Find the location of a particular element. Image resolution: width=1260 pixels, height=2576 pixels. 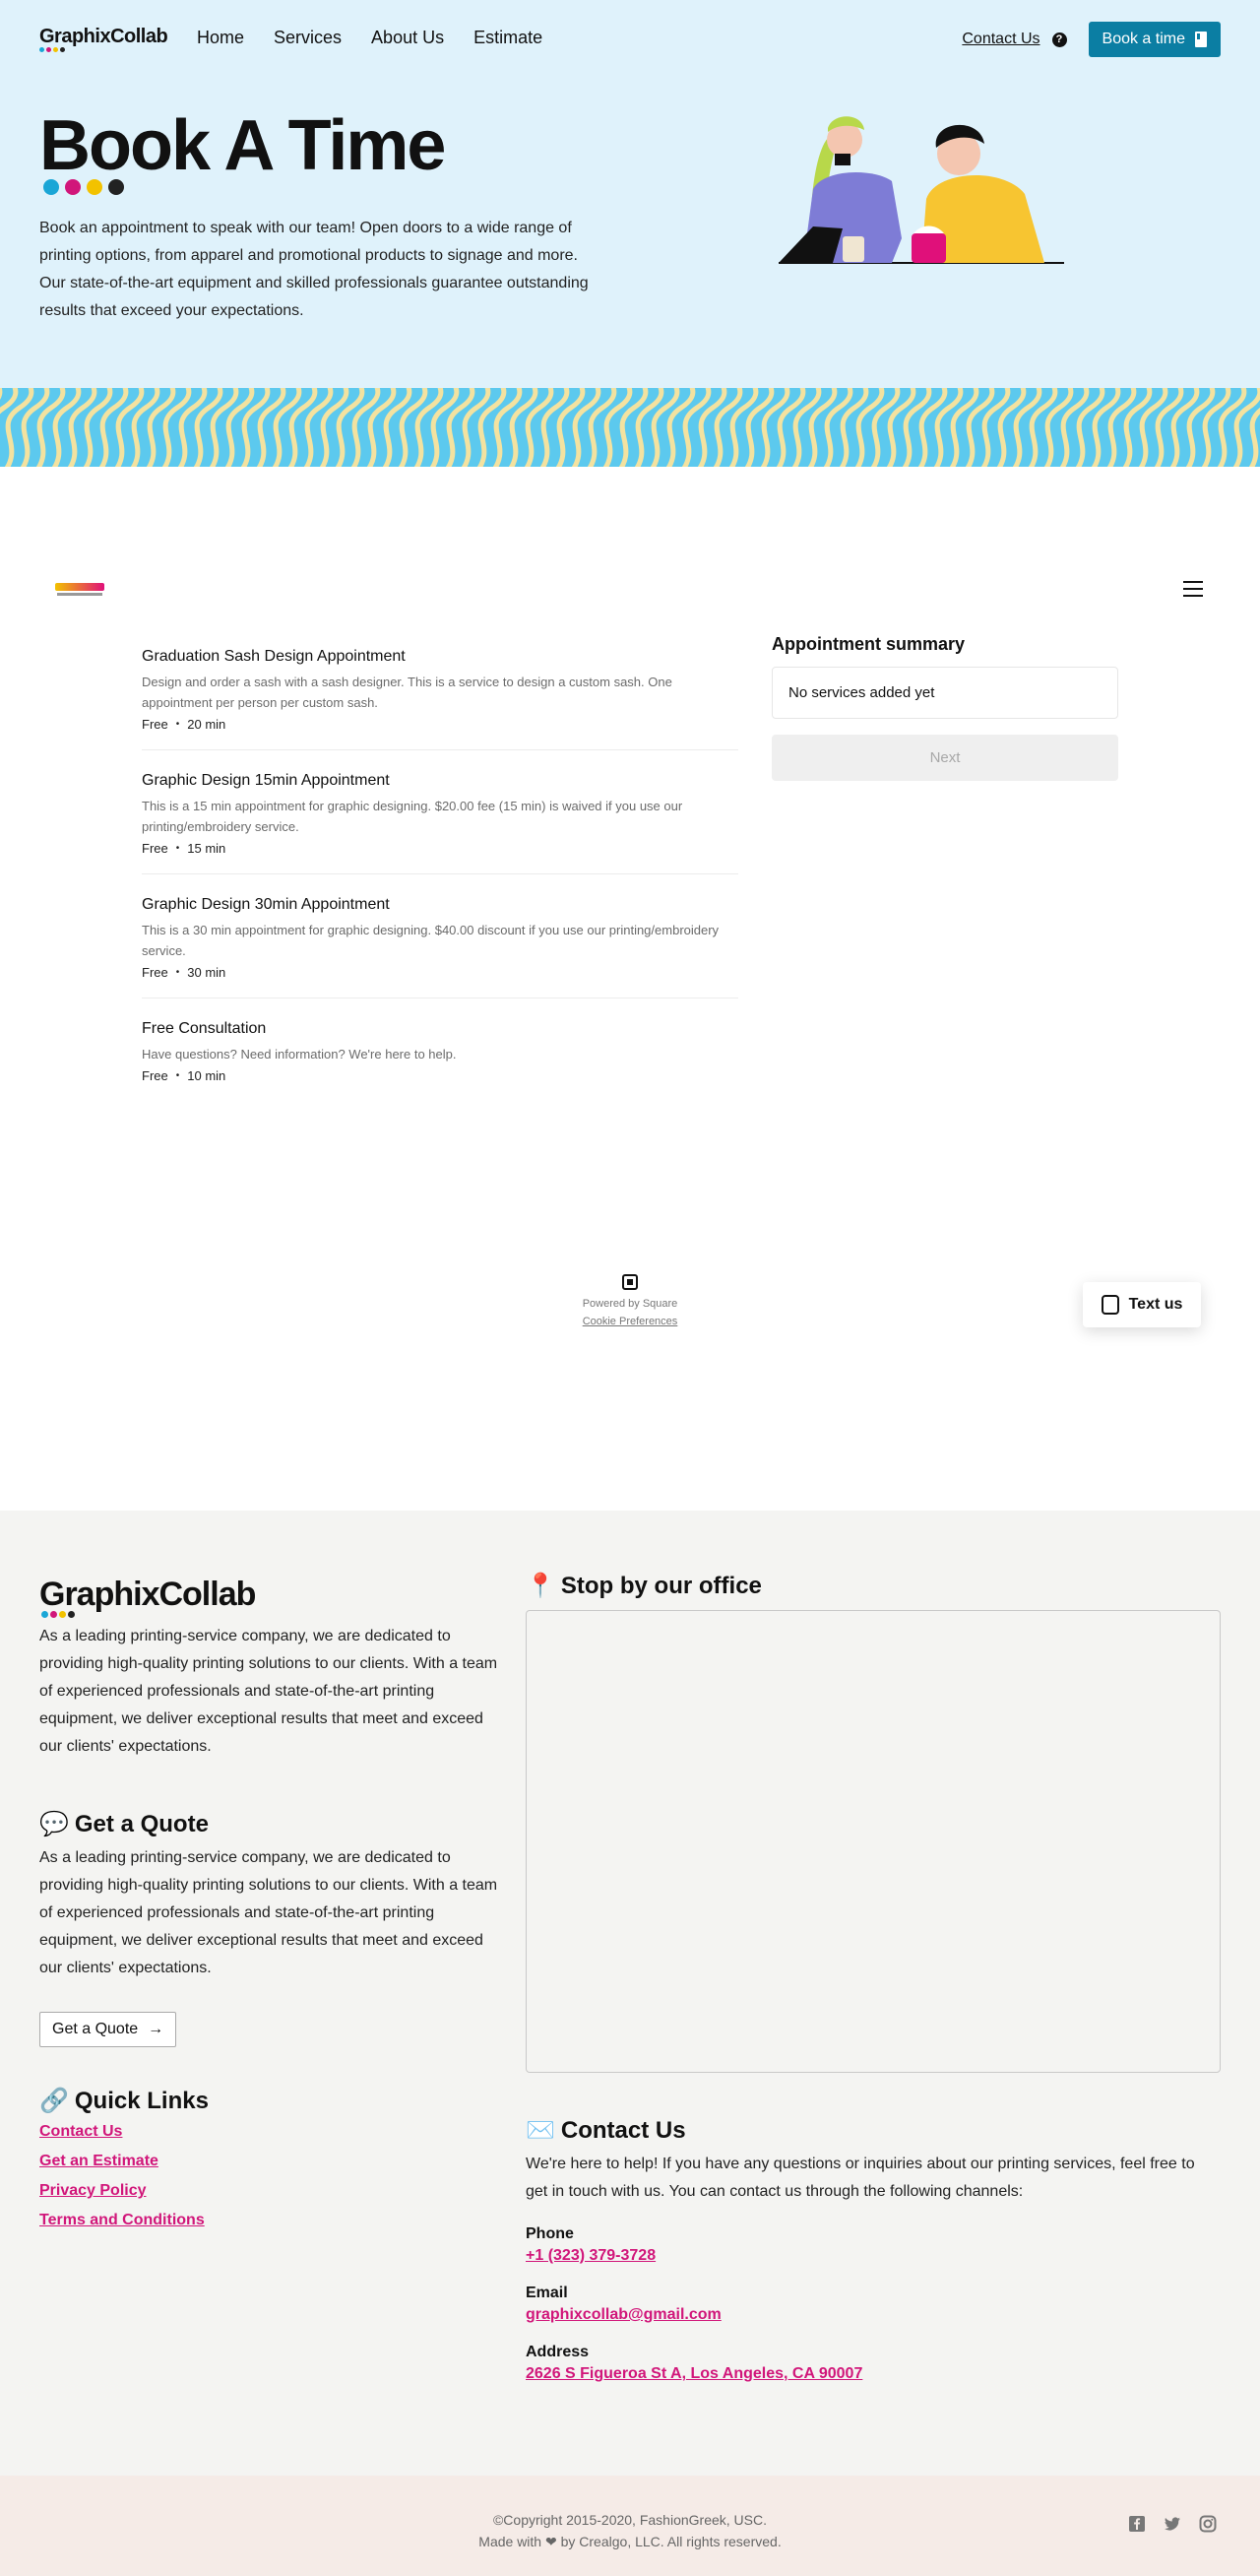

service-meta: Free • 20 min is located at coordinates (184, 724).